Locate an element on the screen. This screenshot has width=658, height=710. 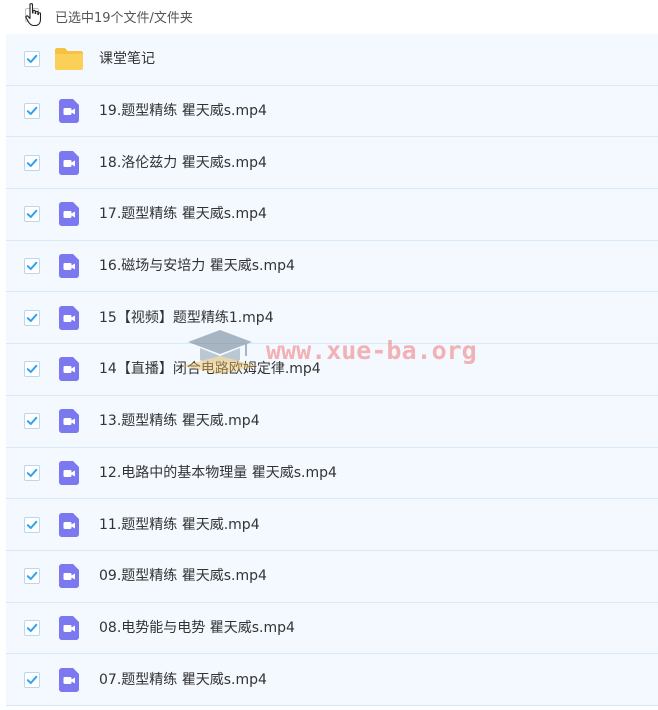
file-row: 07.题型精练 瞿天威s.mp4 is located at coordinates (332, 680).